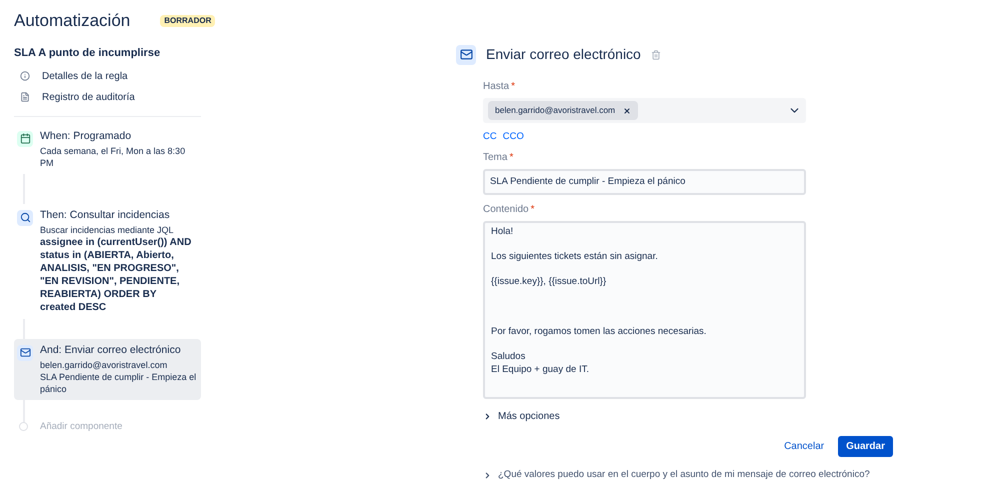 The image size is (999, 490). What do you see at coordinates (865, 447) in the screenshot?
I see `save-button: Guardar` at bounding box center [865, 447].